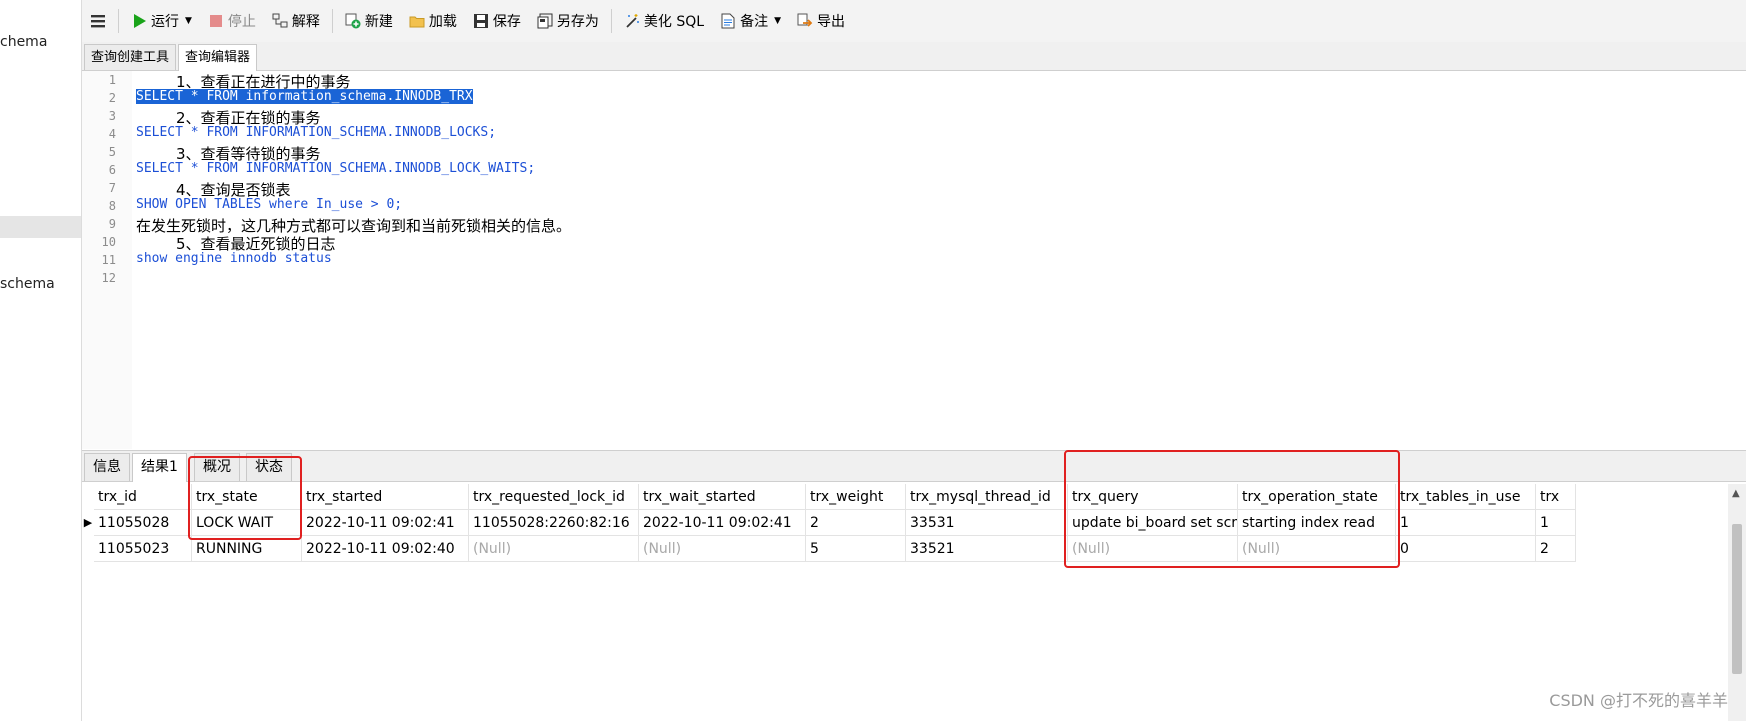  Describe the element at coordinates (728, 21) in the screenshot. I see `document-icon` at that location.